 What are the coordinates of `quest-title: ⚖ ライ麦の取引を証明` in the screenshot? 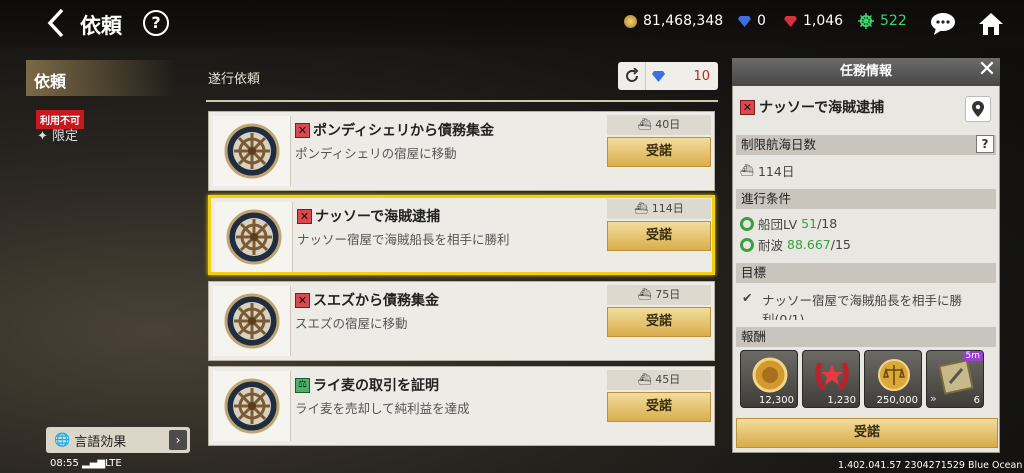 It's located at (367, 385).